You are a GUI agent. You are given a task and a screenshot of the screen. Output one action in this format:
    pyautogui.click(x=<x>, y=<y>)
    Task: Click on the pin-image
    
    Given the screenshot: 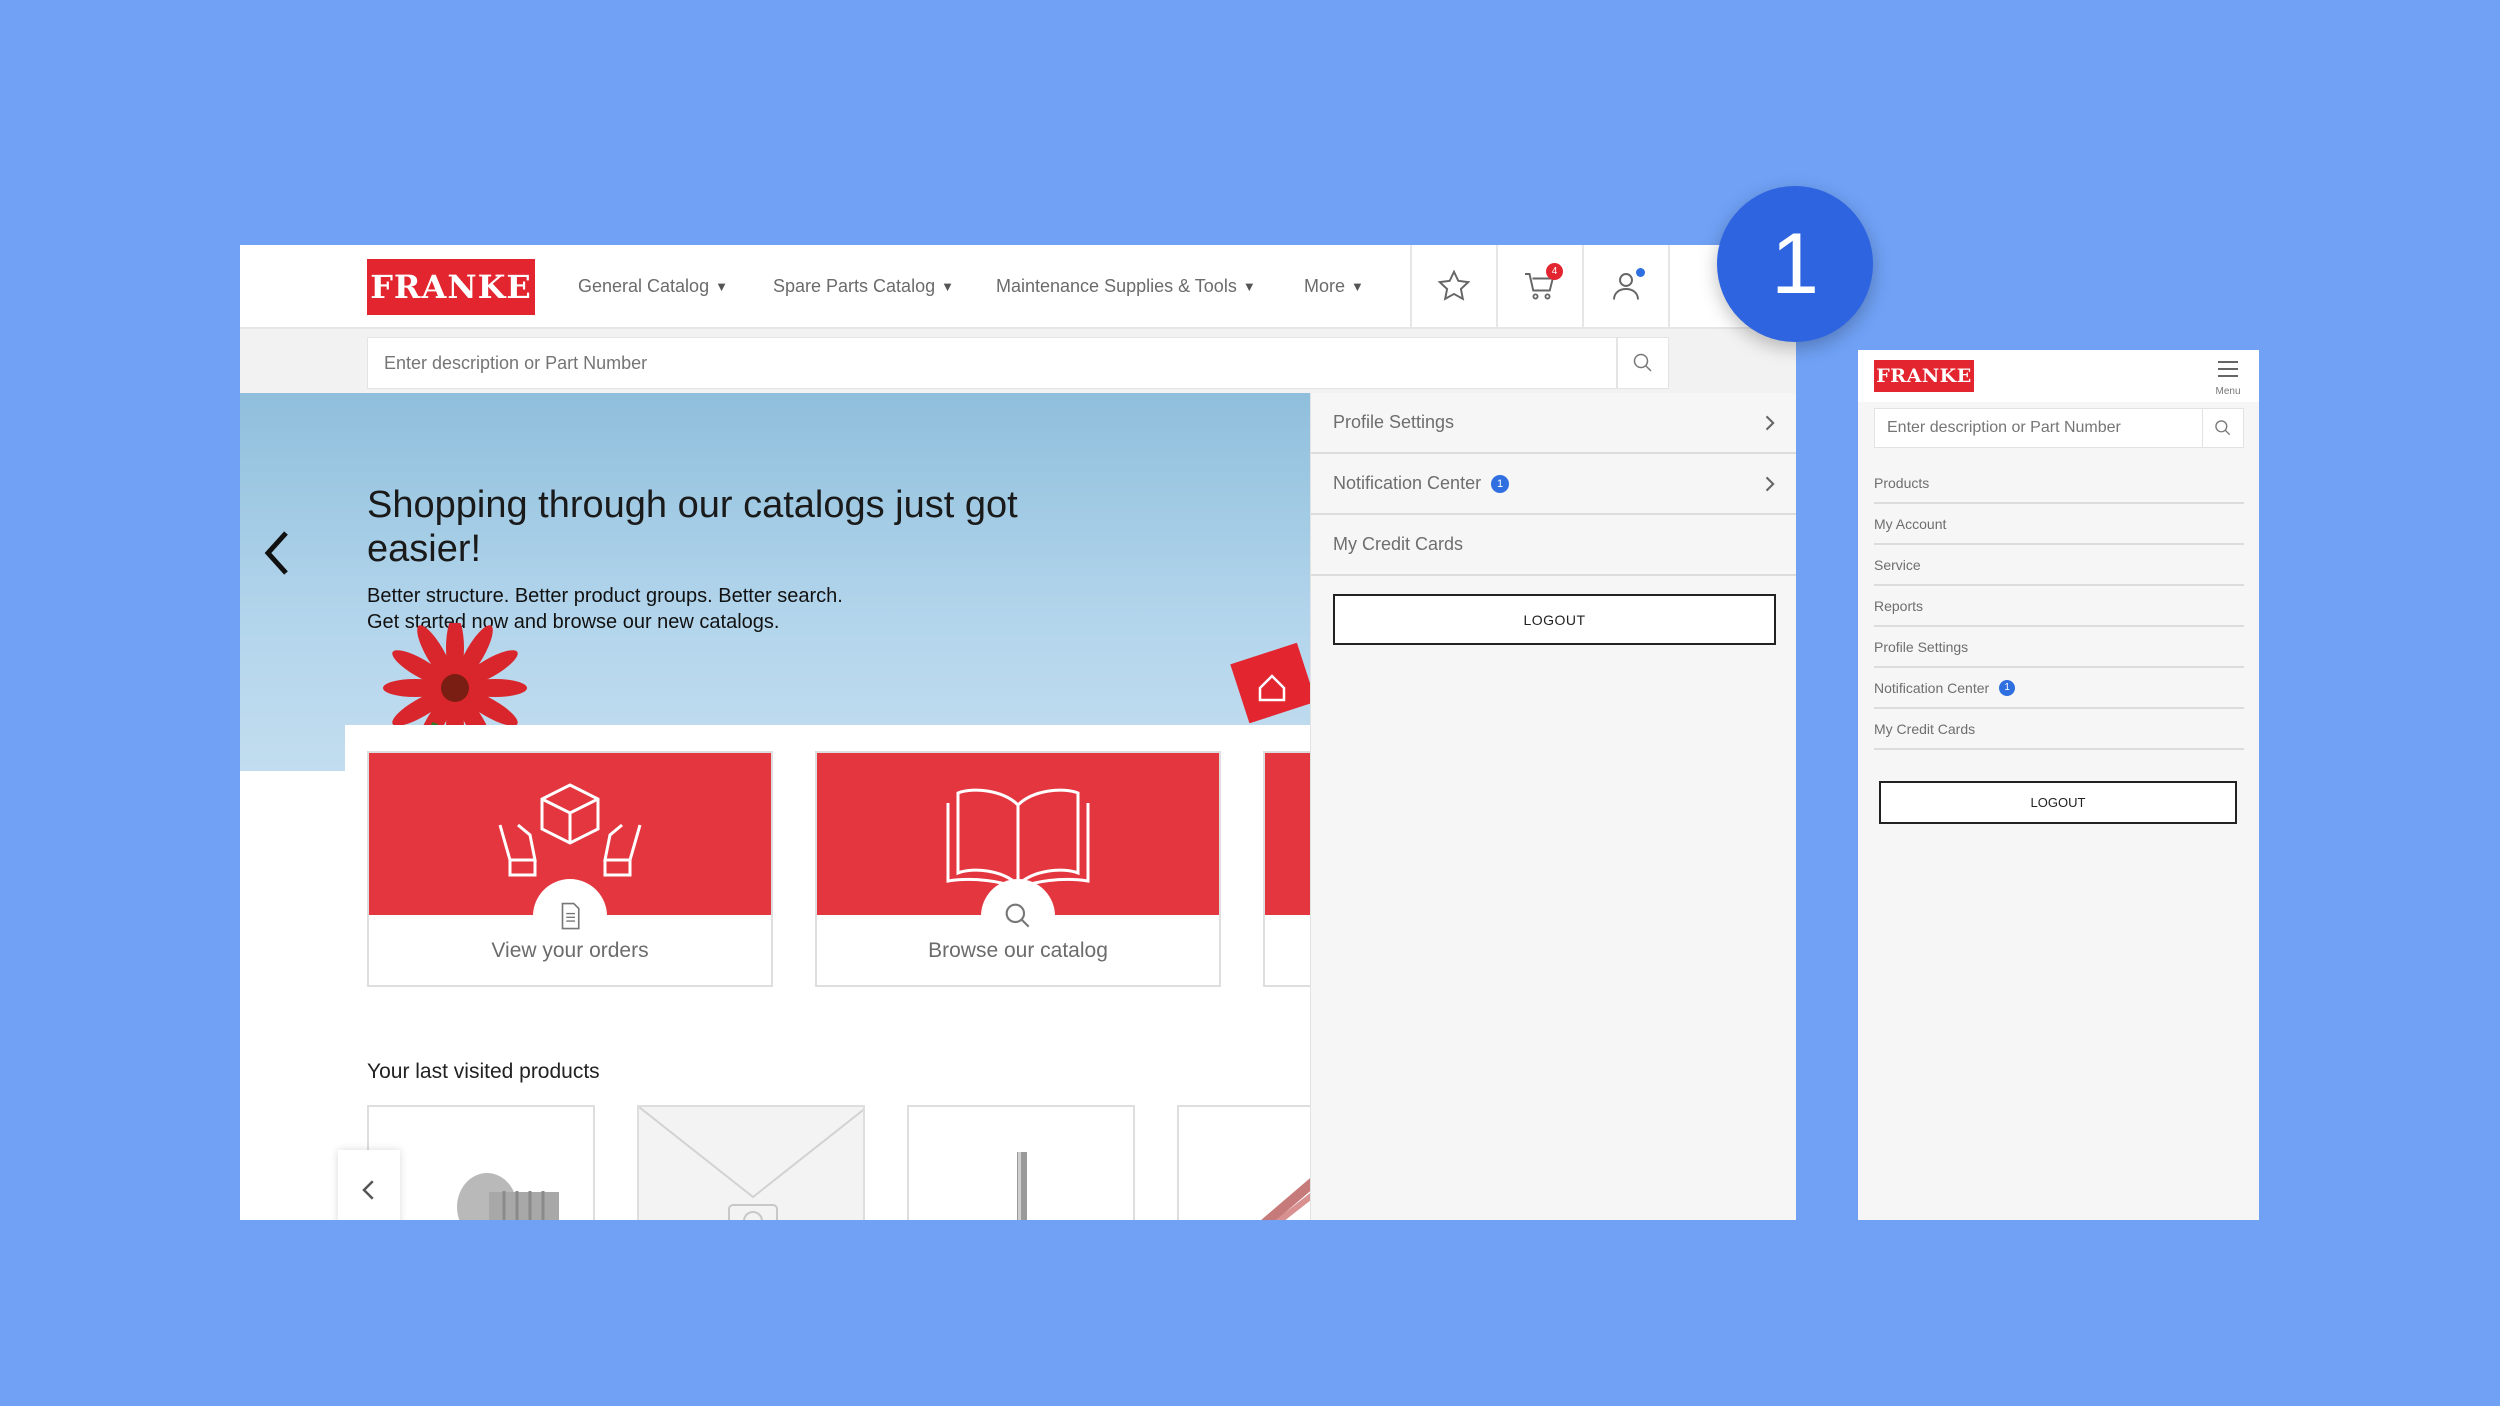 What is the action you would take?
    pyautogui.click(x=1022, y=1186)
    